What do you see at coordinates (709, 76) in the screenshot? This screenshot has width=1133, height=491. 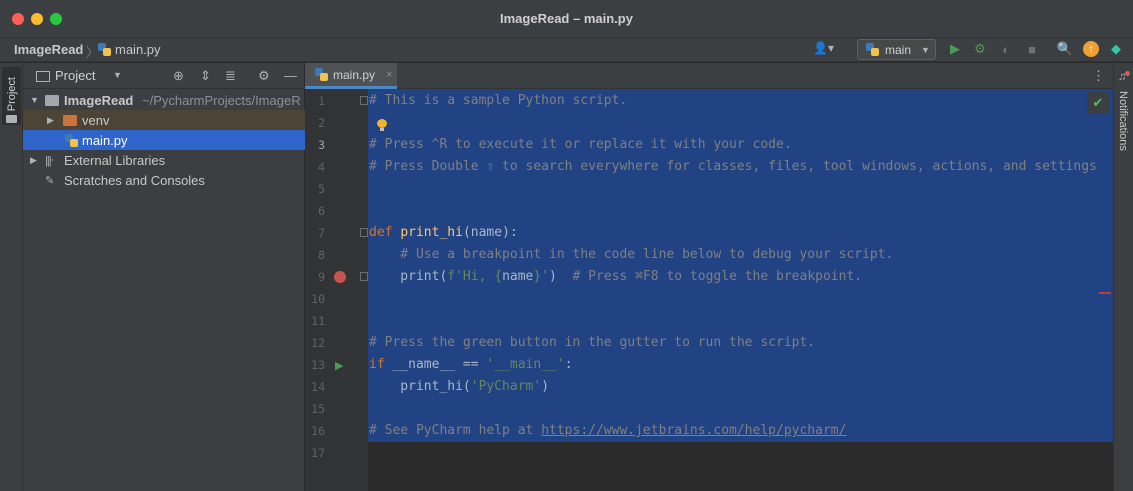 I see `editor-tabs: main.py × ⋮` at bounding box center [709, 76].